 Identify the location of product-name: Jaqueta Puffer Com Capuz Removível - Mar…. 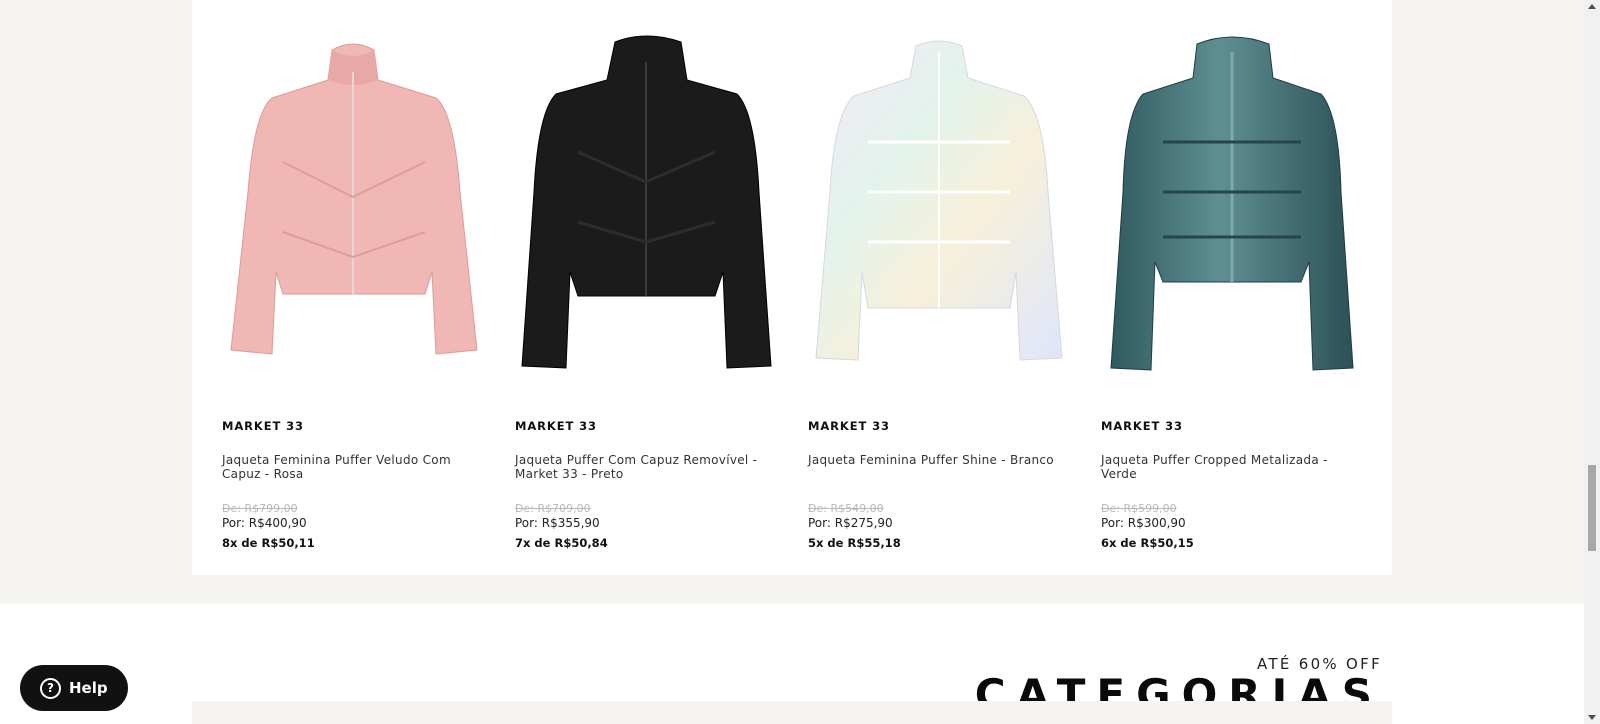
(646, 467).